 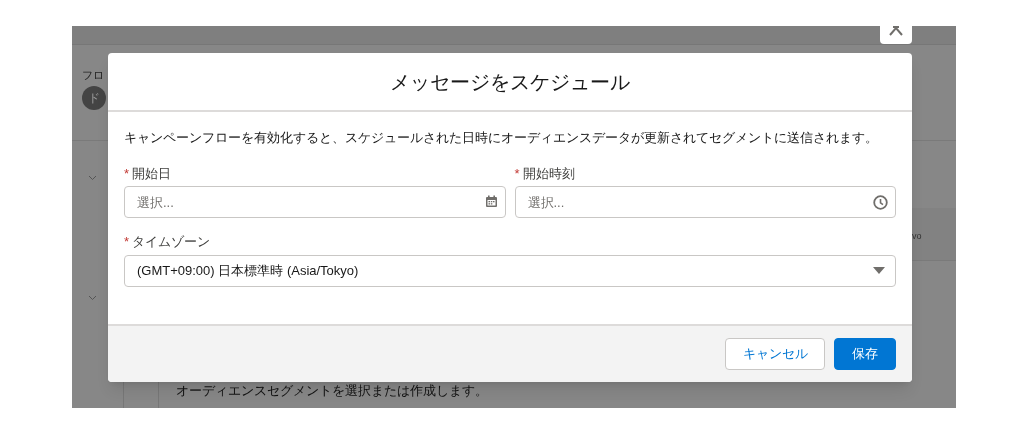 I want to click on status-badge: ド, so click(x=94, y=97).